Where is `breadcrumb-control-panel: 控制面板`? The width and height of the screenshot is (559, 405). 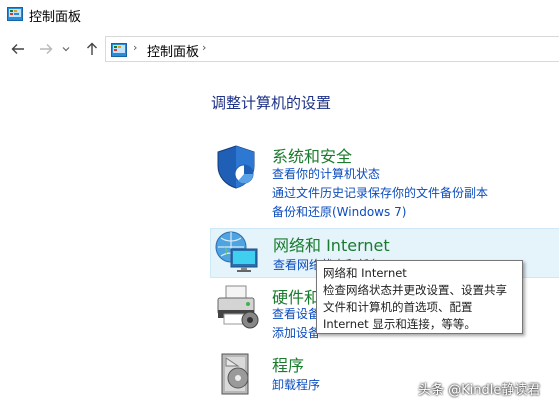 breadcrumb-control-panel: 控制面板 is located at coordinates (173, 50).